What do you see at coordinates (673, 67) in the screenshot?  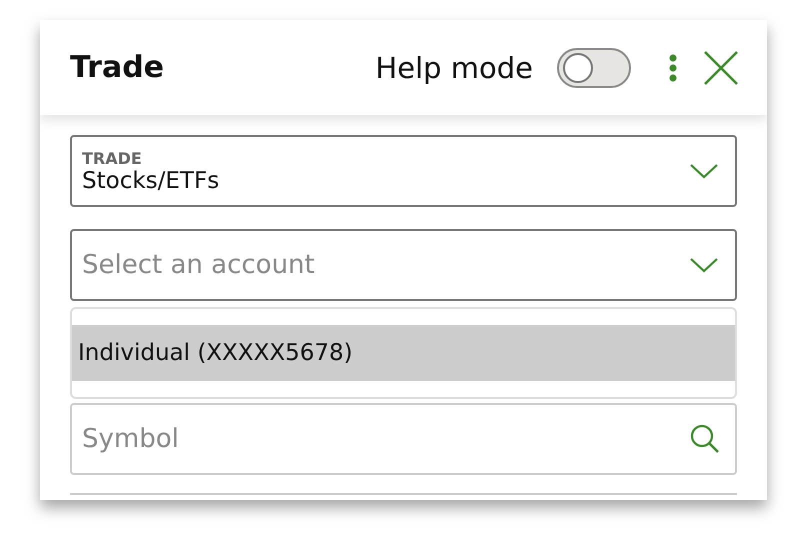 I see `more-icon` at bounding box center [673, 67].